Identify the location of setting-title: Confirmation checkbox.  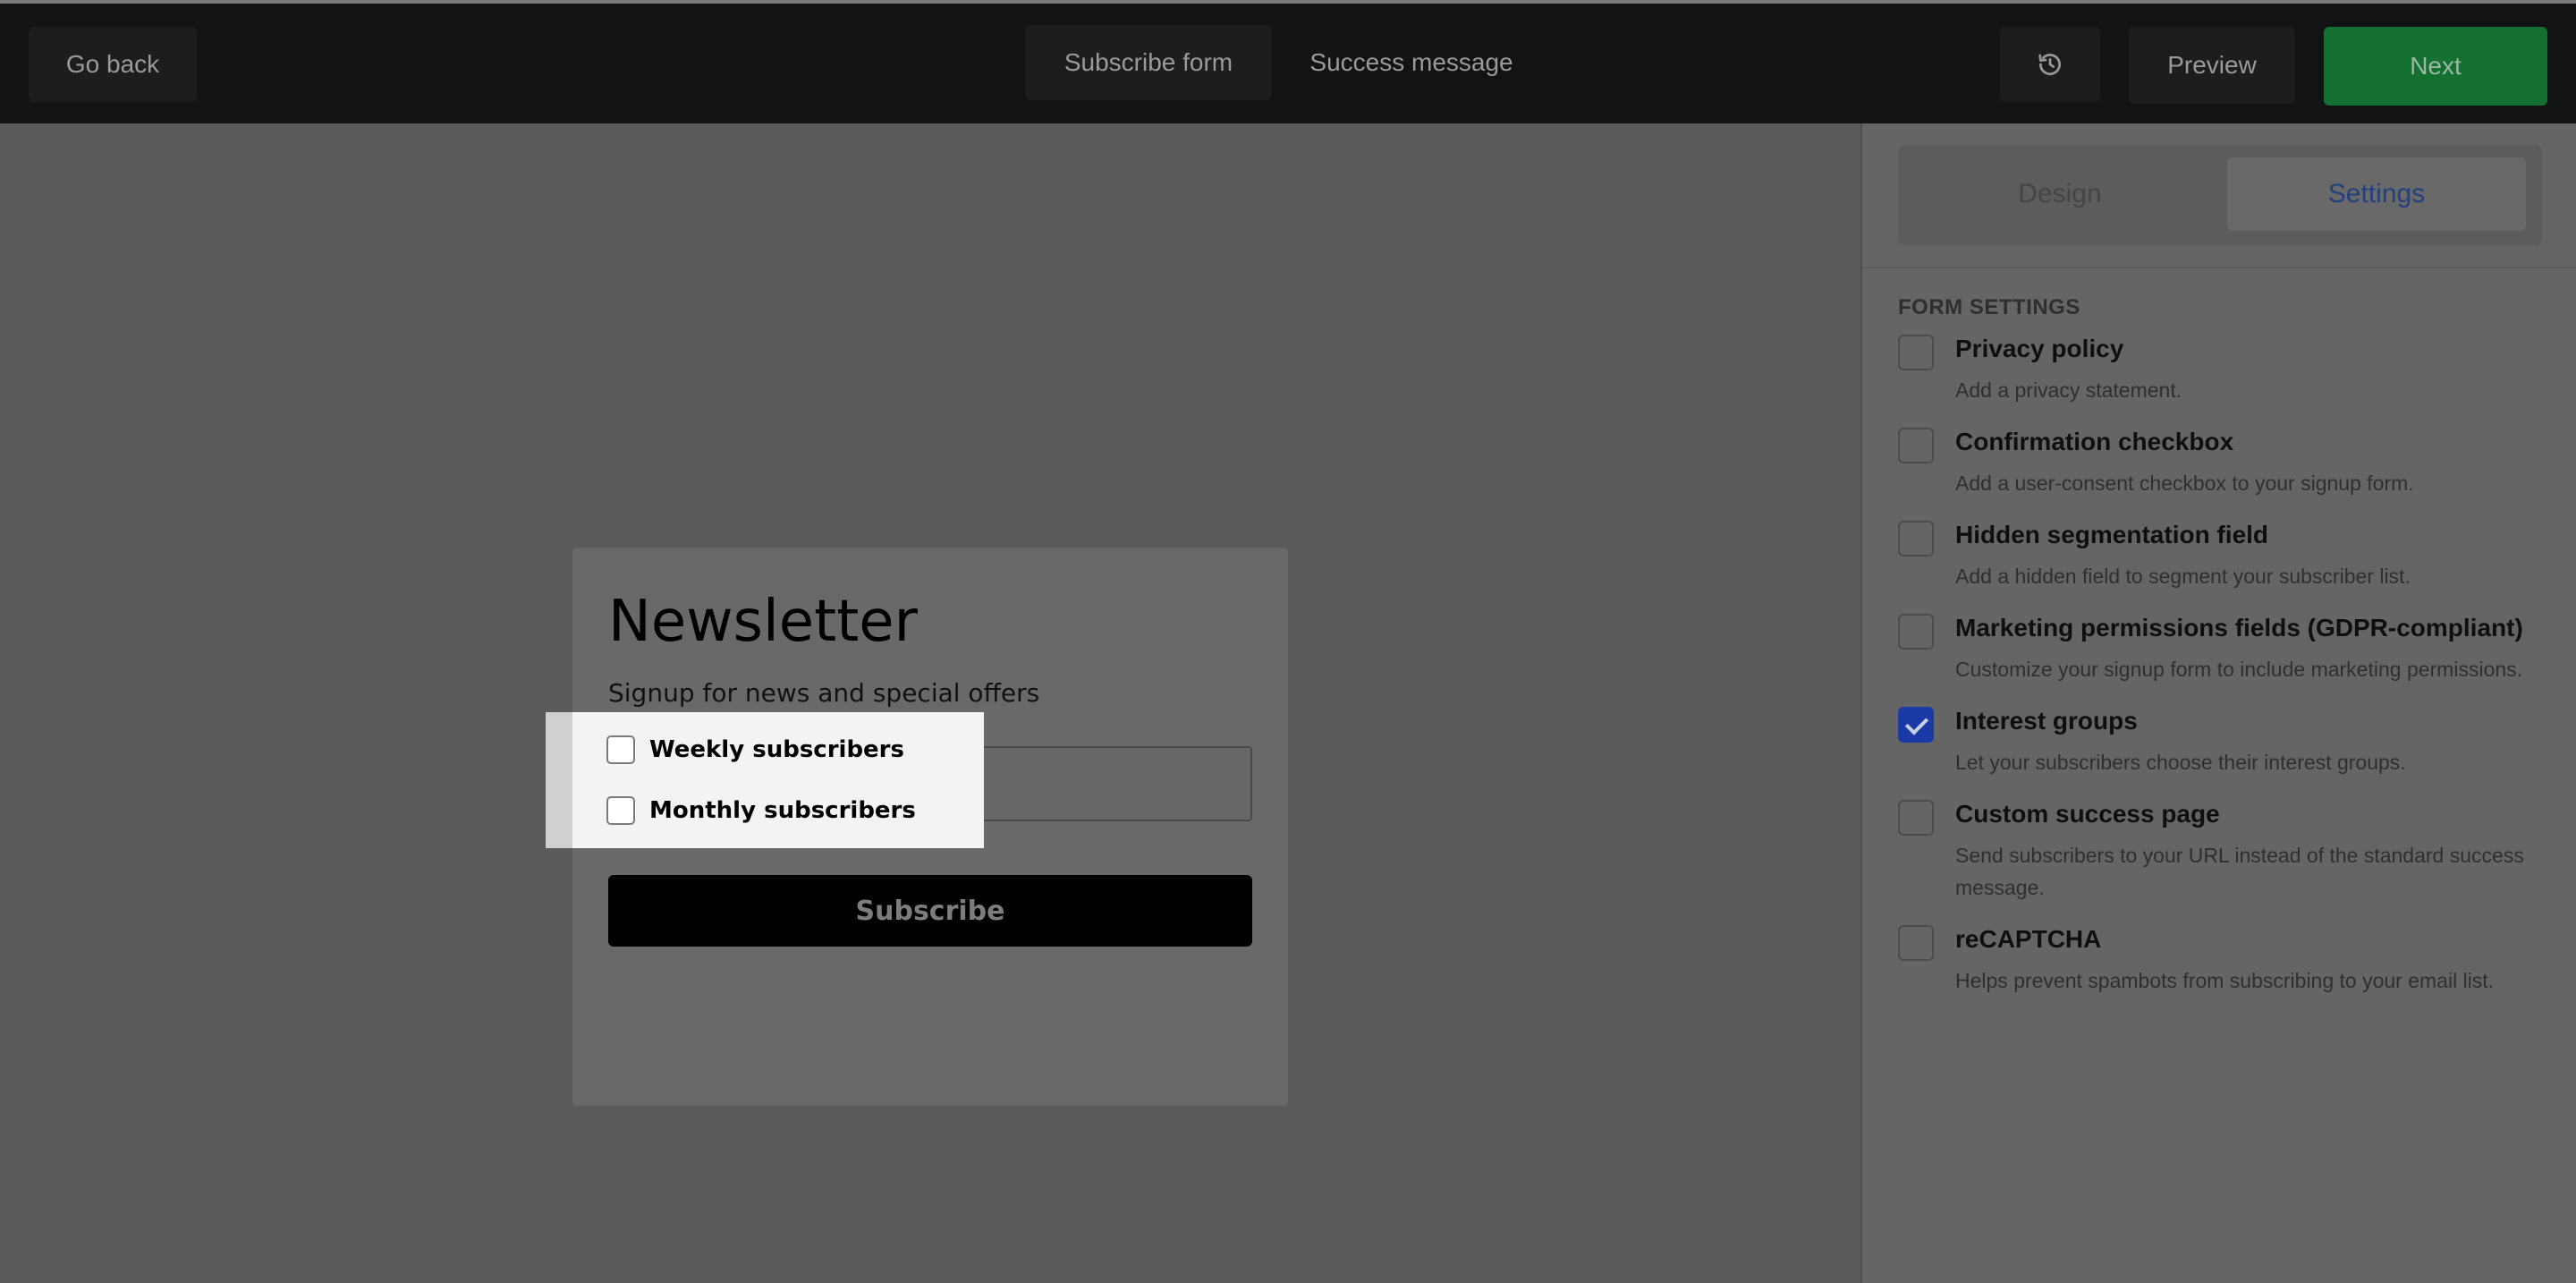
(2094, 441).